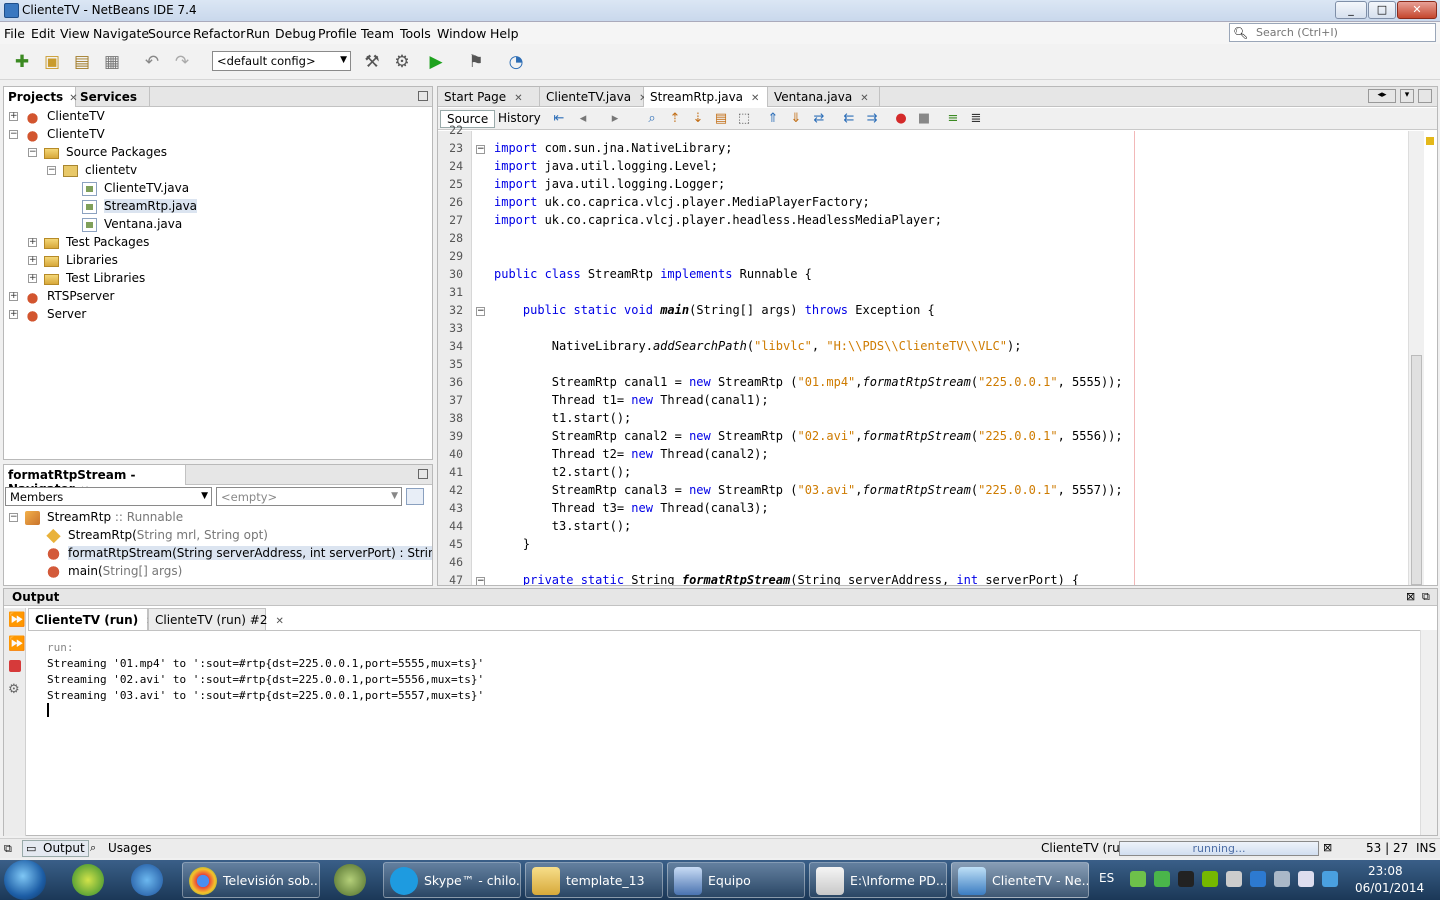  Describe the element at coordinates (1430, 141) in the screenshot. I see `warning-marker-icon` at that location.